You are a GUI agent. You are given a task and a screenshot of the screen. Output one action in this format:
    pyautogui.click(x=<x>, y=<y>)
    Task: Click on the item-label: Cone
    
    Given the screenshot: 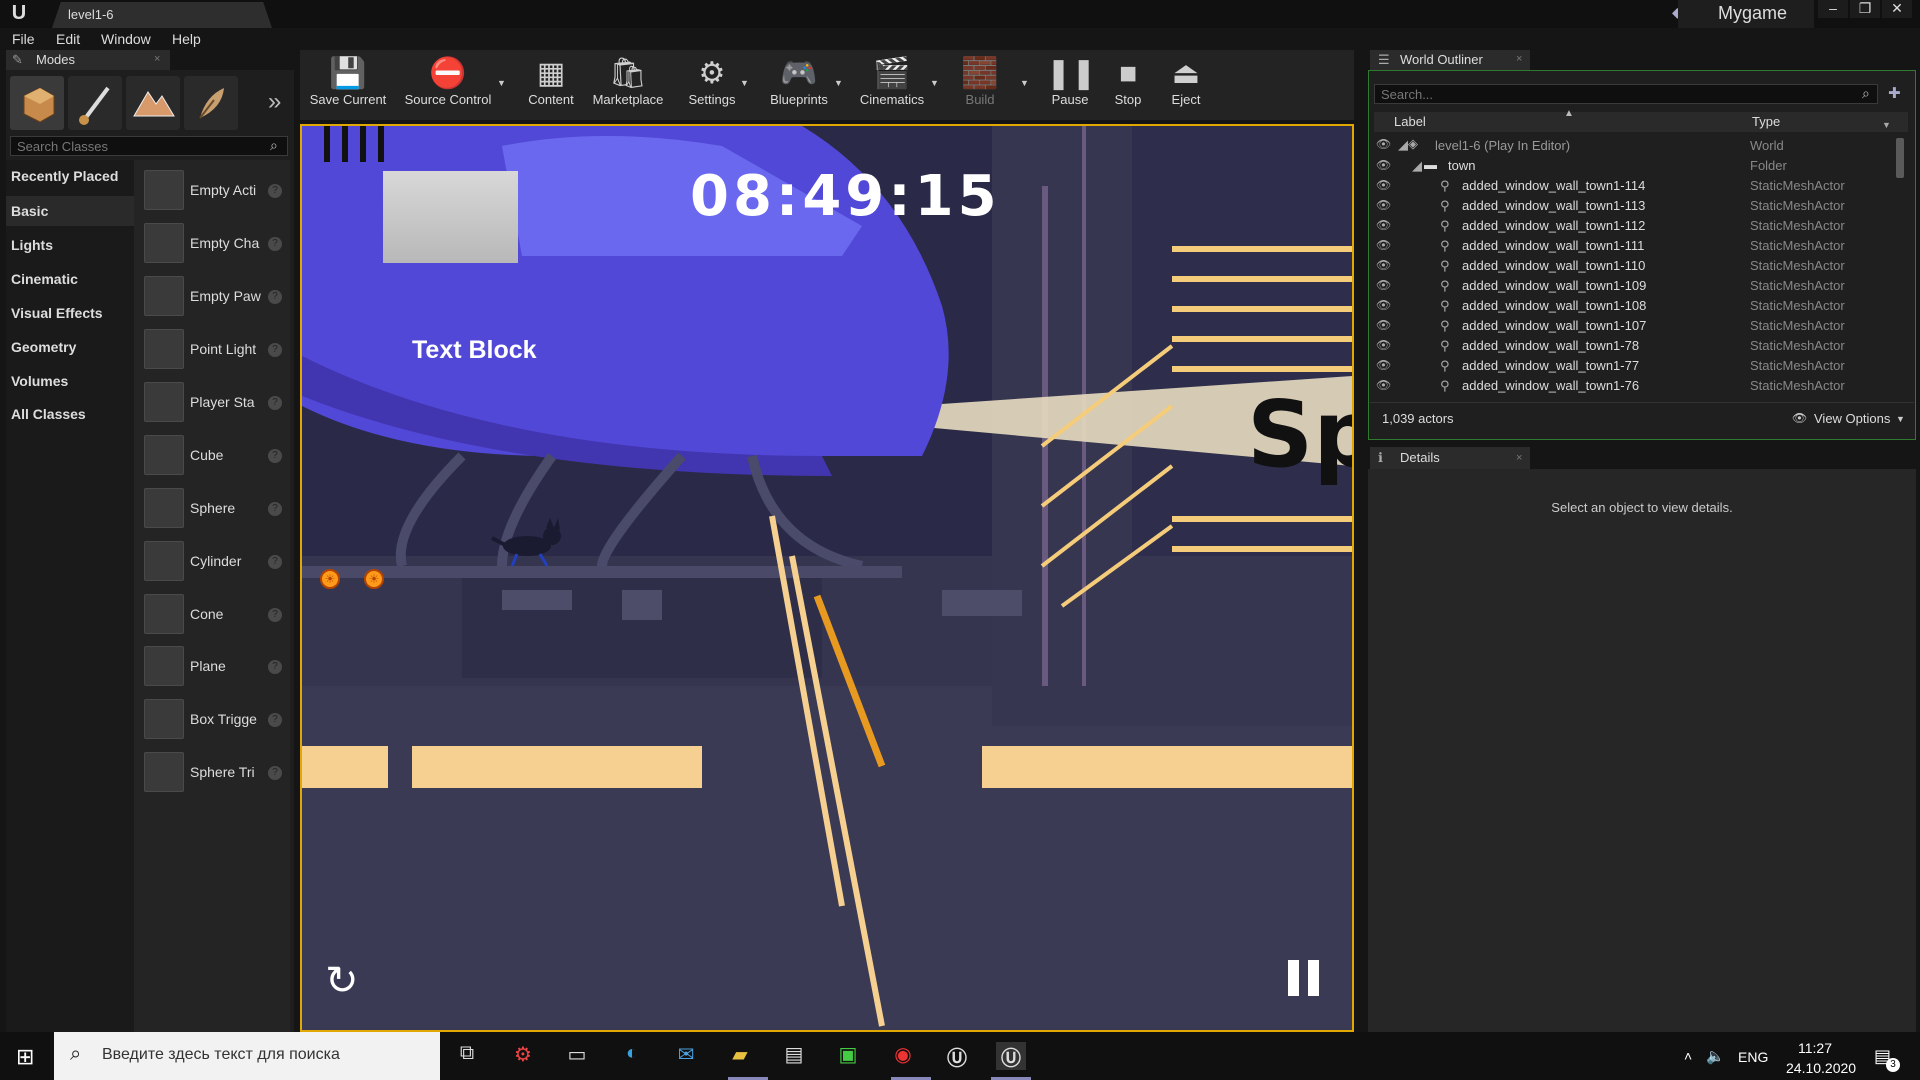 What is the action you would take?
    pyautogui.click(x=226, y=614)
    